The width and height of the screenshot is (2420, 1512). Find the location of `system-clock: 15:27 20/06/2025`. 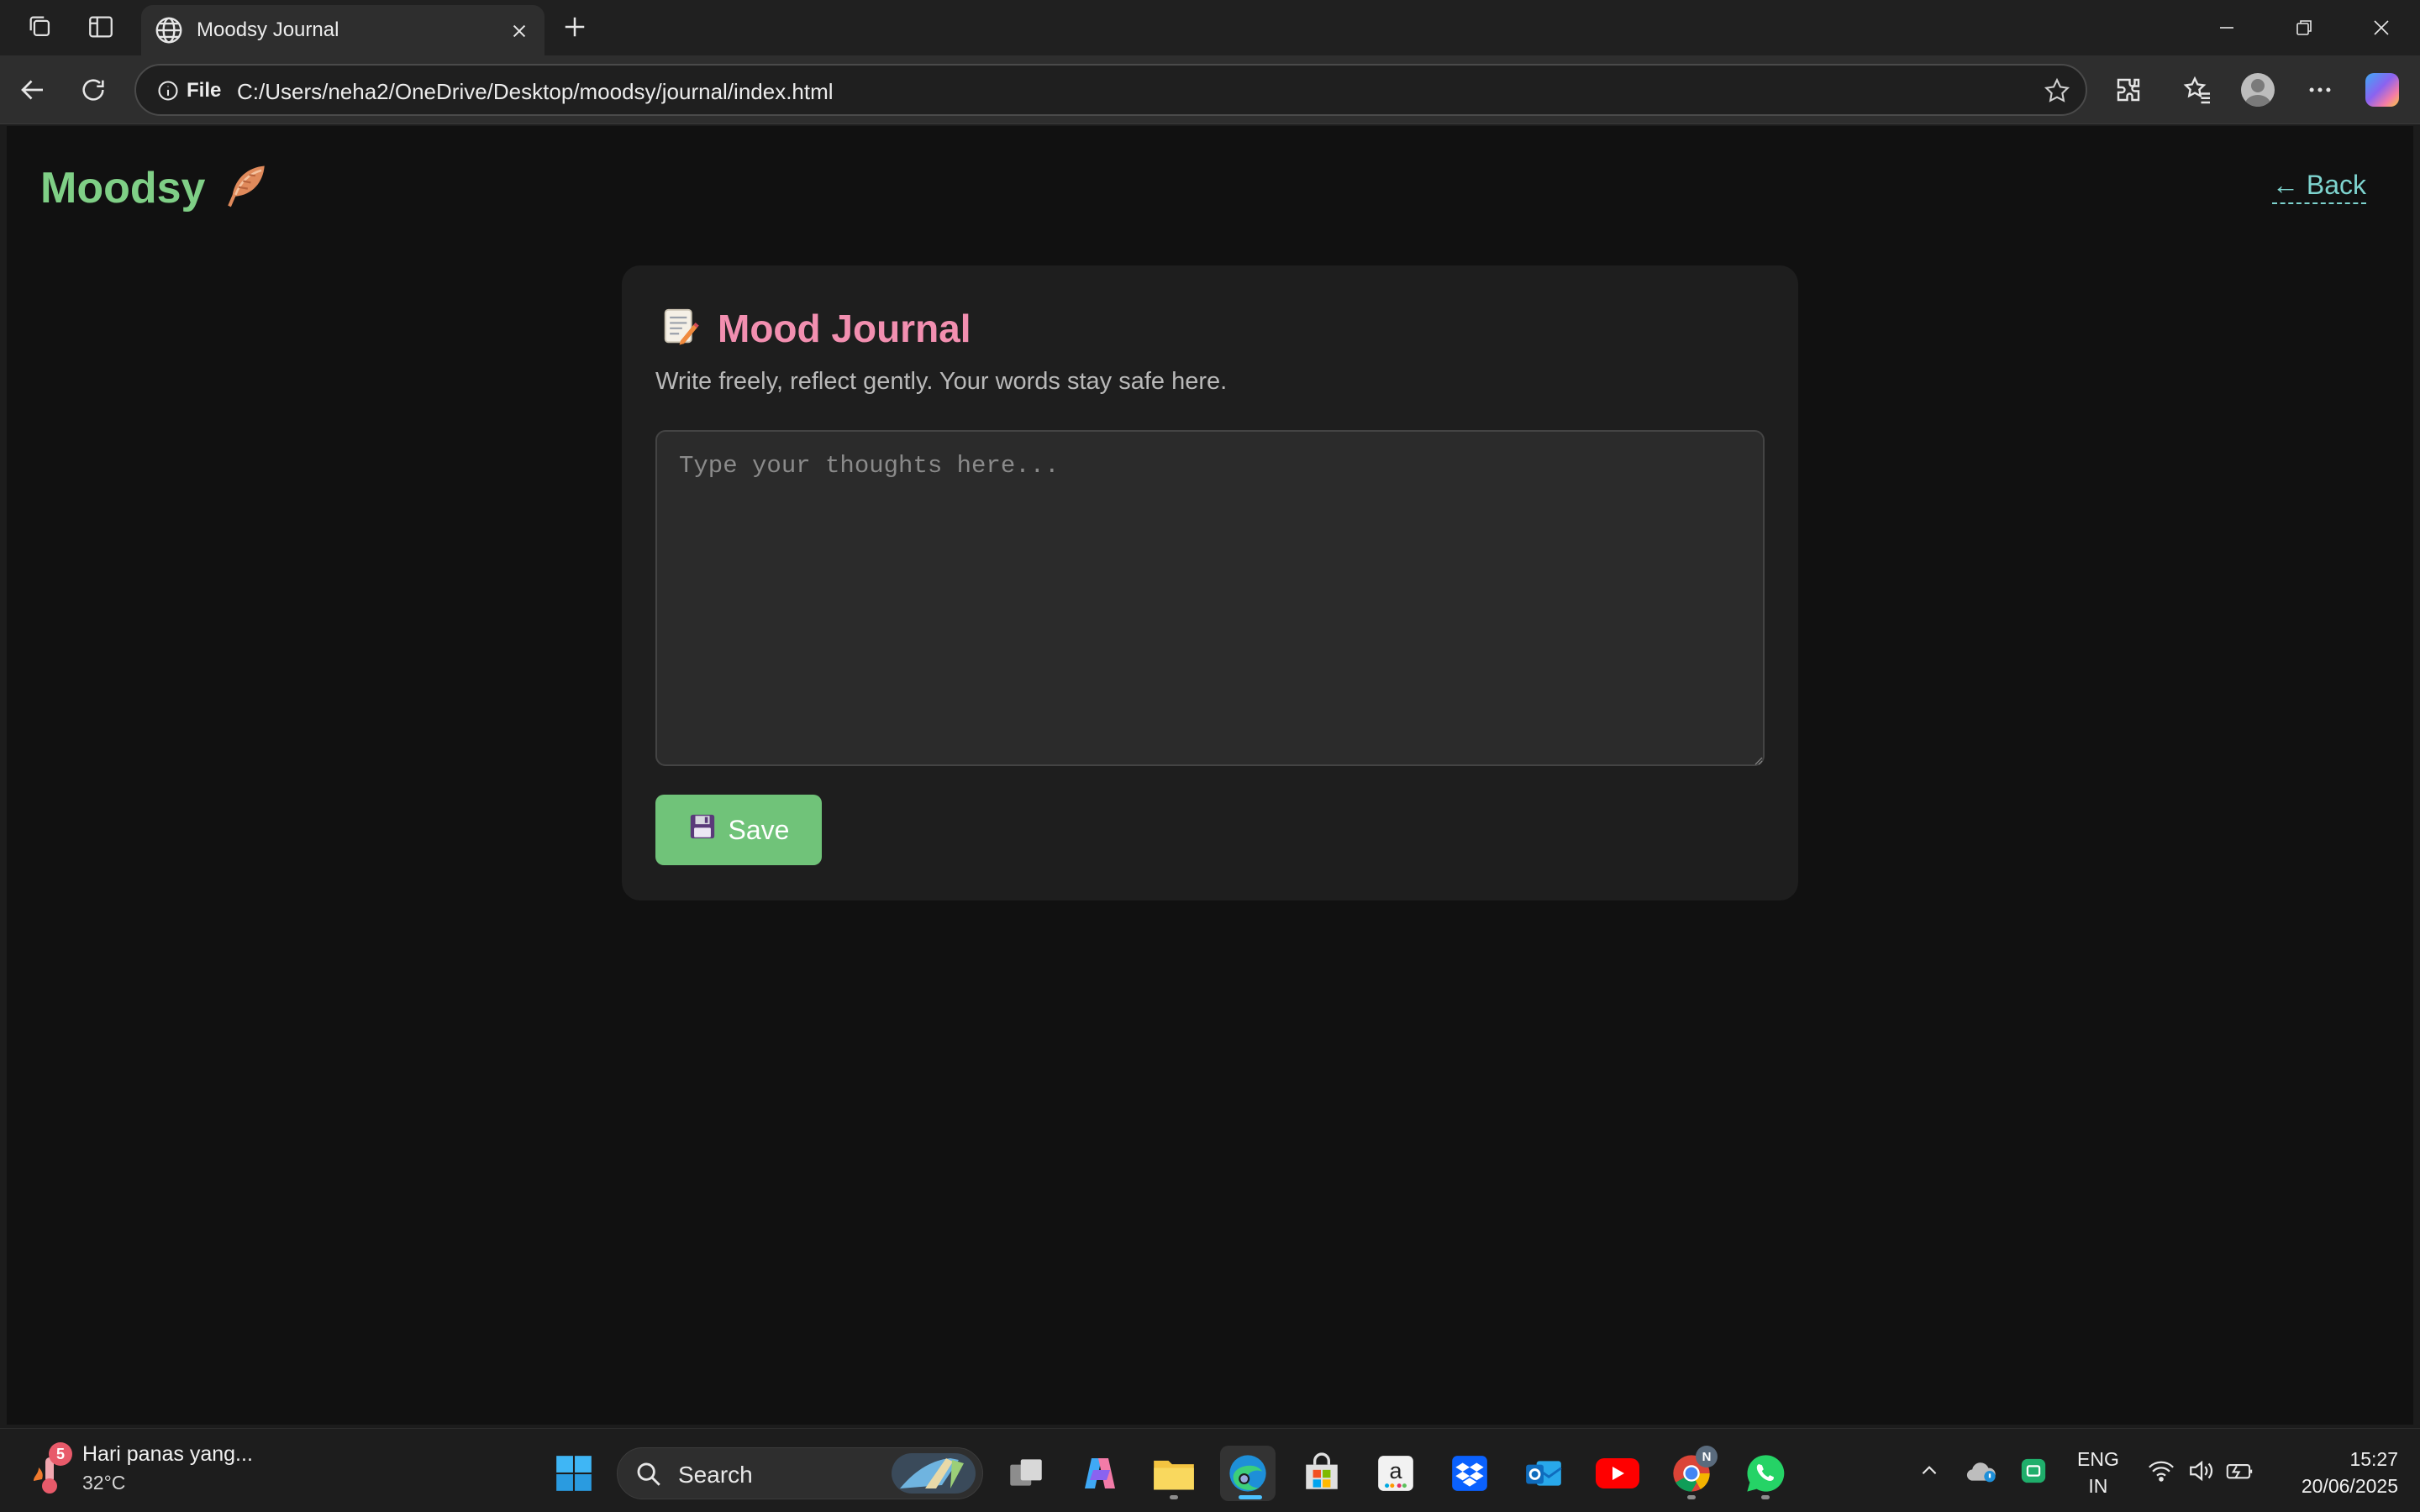

system-clock: 15:27 20/06/2025 is located at coordinates (2350, 1472).